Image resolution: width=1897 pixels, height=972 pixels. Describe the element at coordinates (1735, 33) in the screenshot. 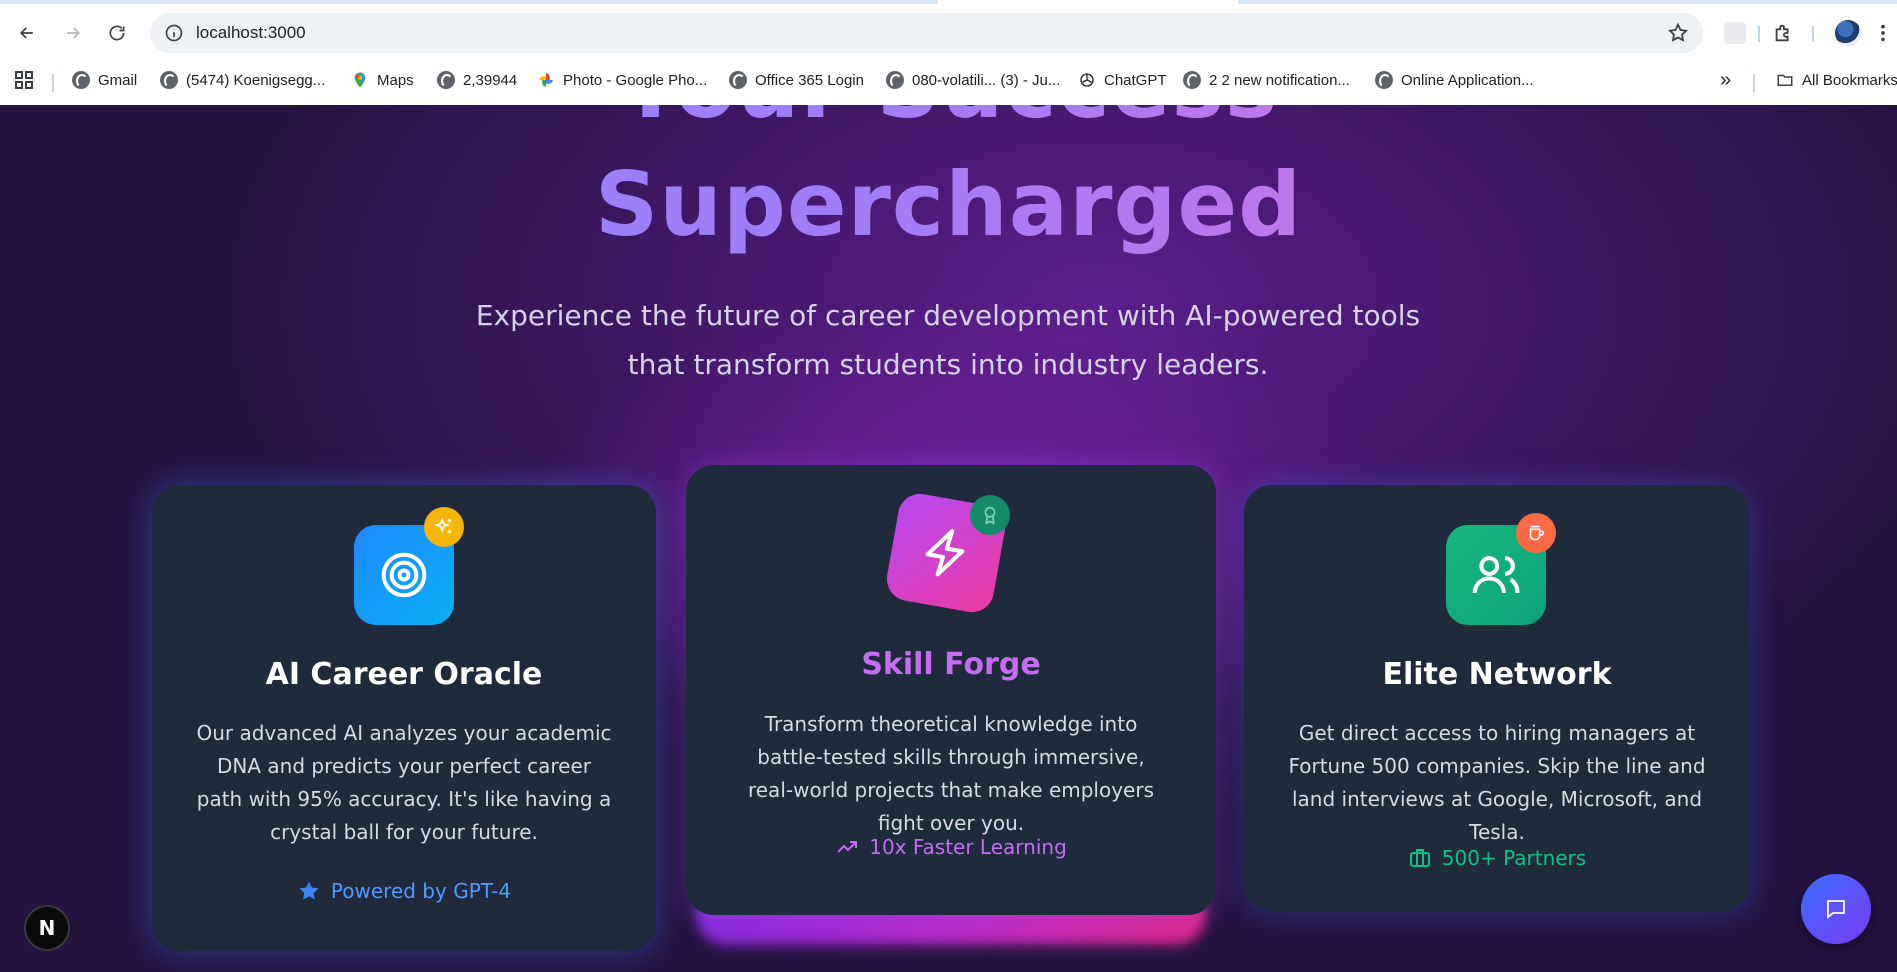

I see `extension-icon` at that location.